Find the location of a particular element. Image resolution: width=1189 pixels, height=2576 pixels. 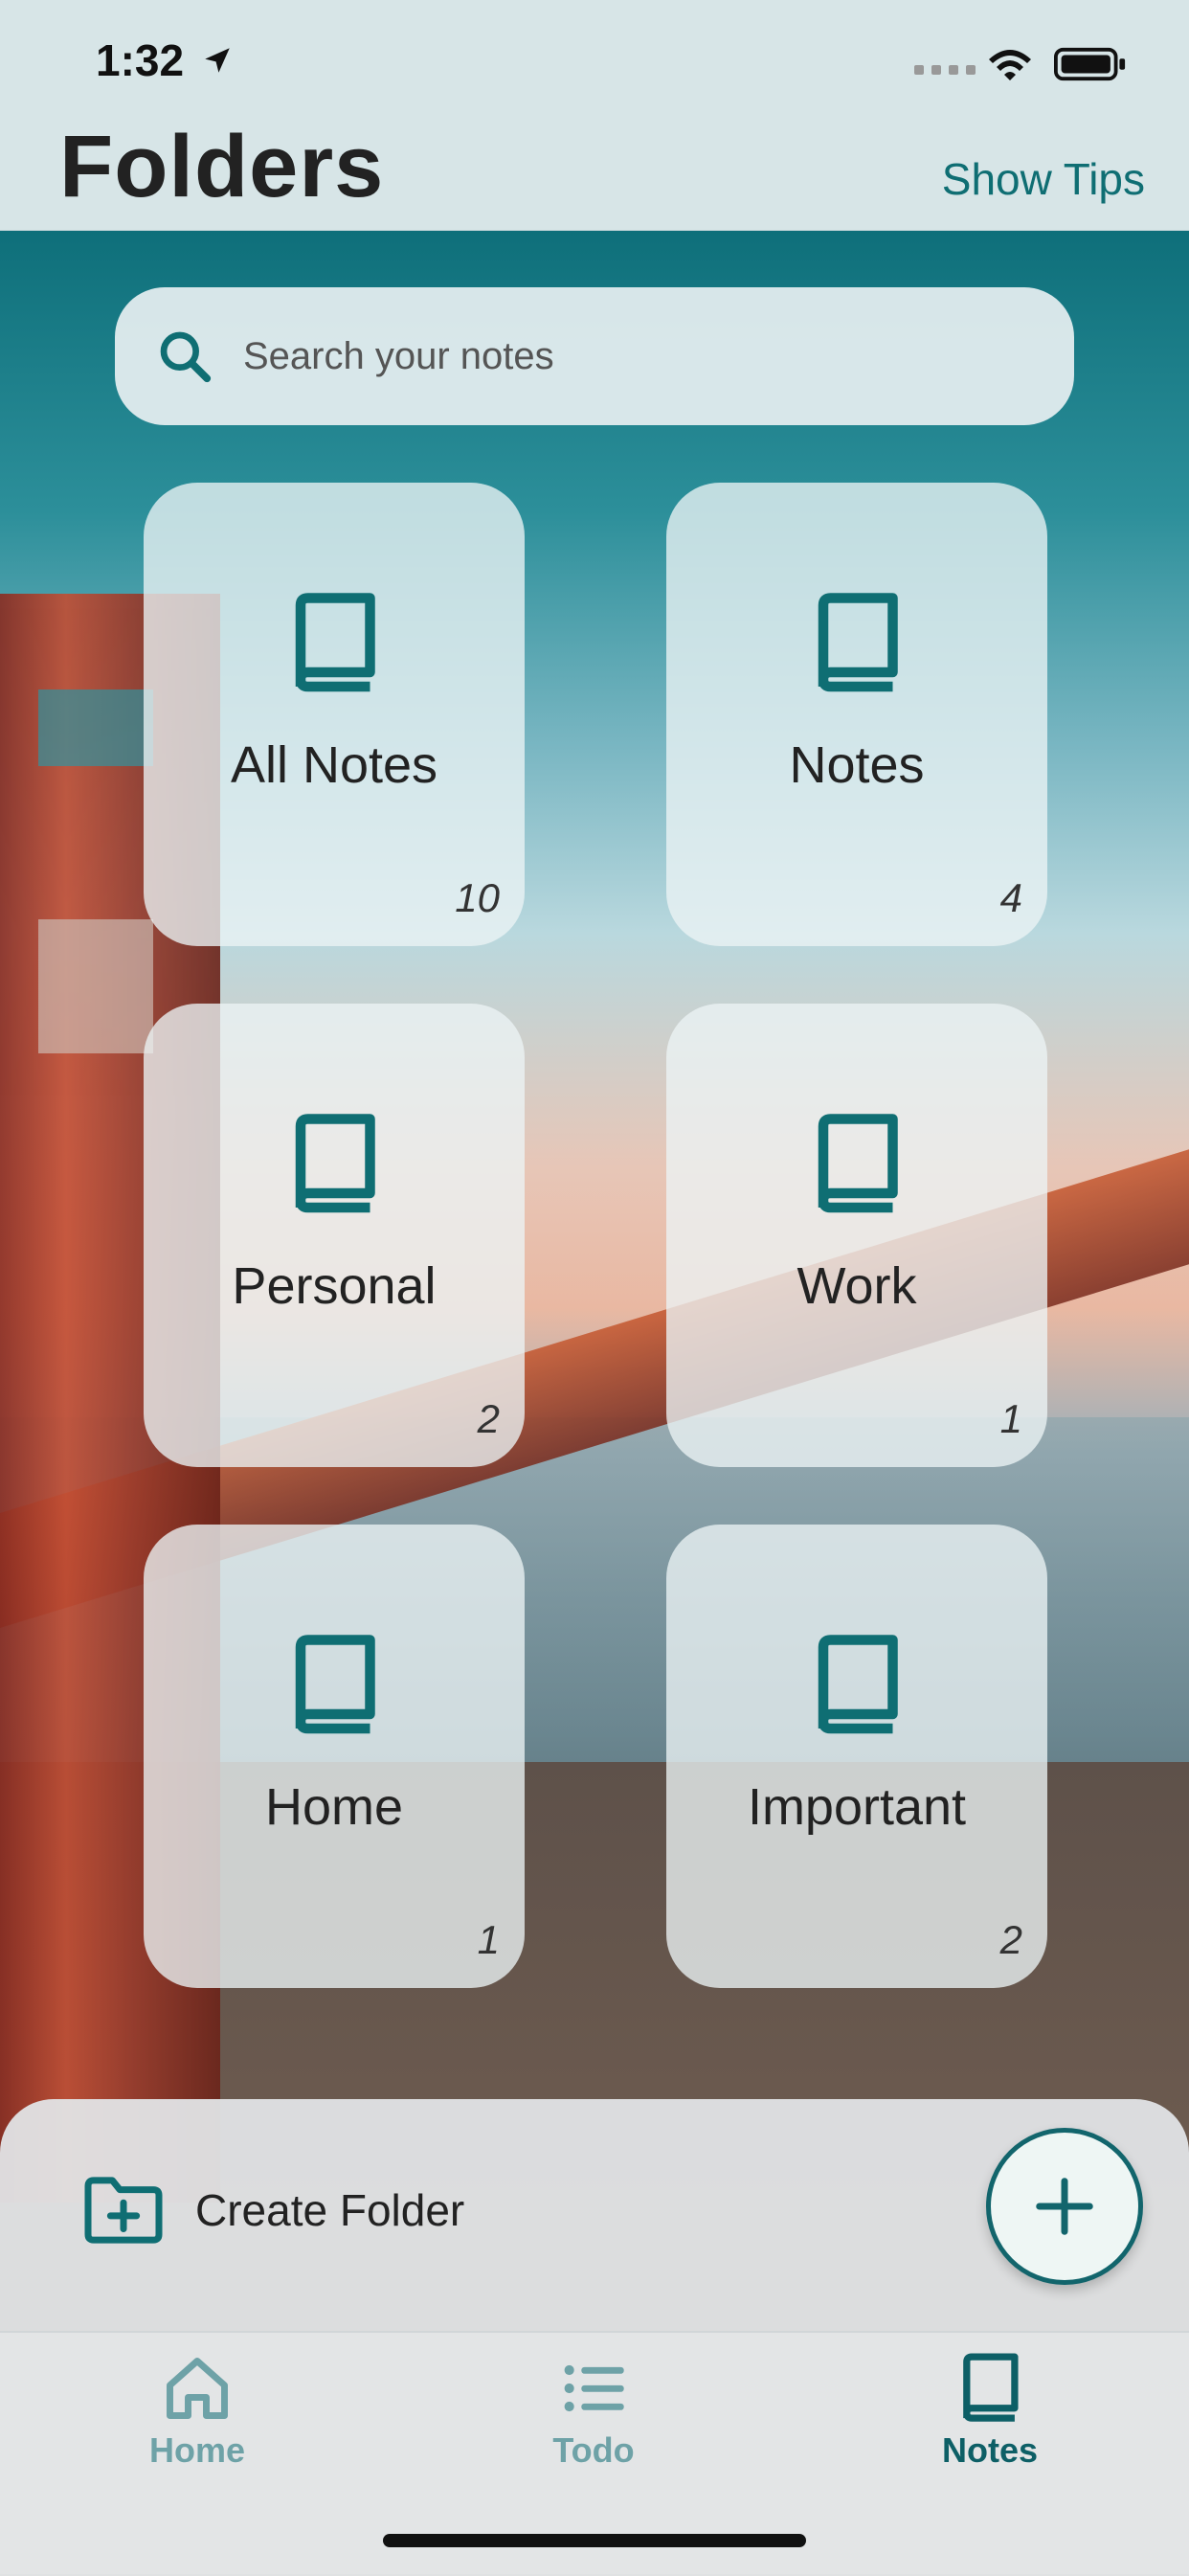

show-tips-button: Show Tips is located at coordinates (1043, 179).